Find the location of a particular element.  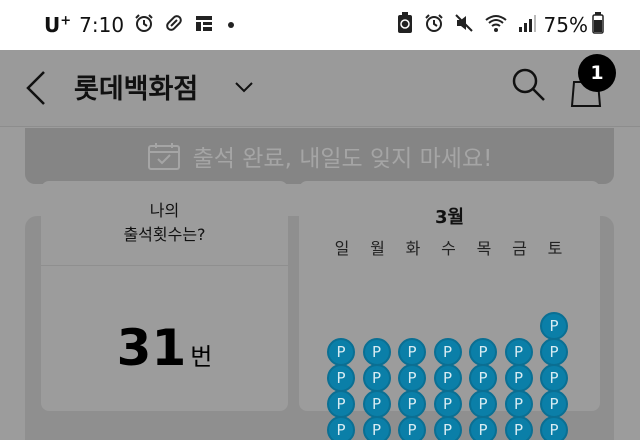

alarm-icon-right is located at coordinates (434, 25).